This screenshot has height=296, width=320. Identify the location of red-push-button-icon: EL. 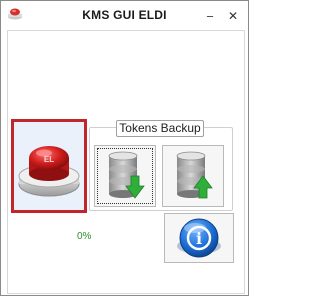
(49, 171).